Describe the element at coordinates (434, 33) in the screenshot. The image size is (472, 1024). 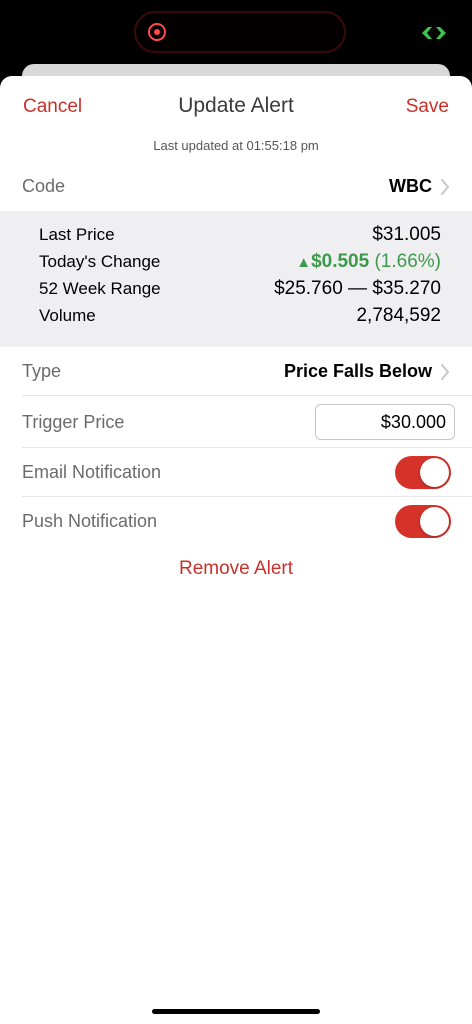
I see `link-icon` at that location.